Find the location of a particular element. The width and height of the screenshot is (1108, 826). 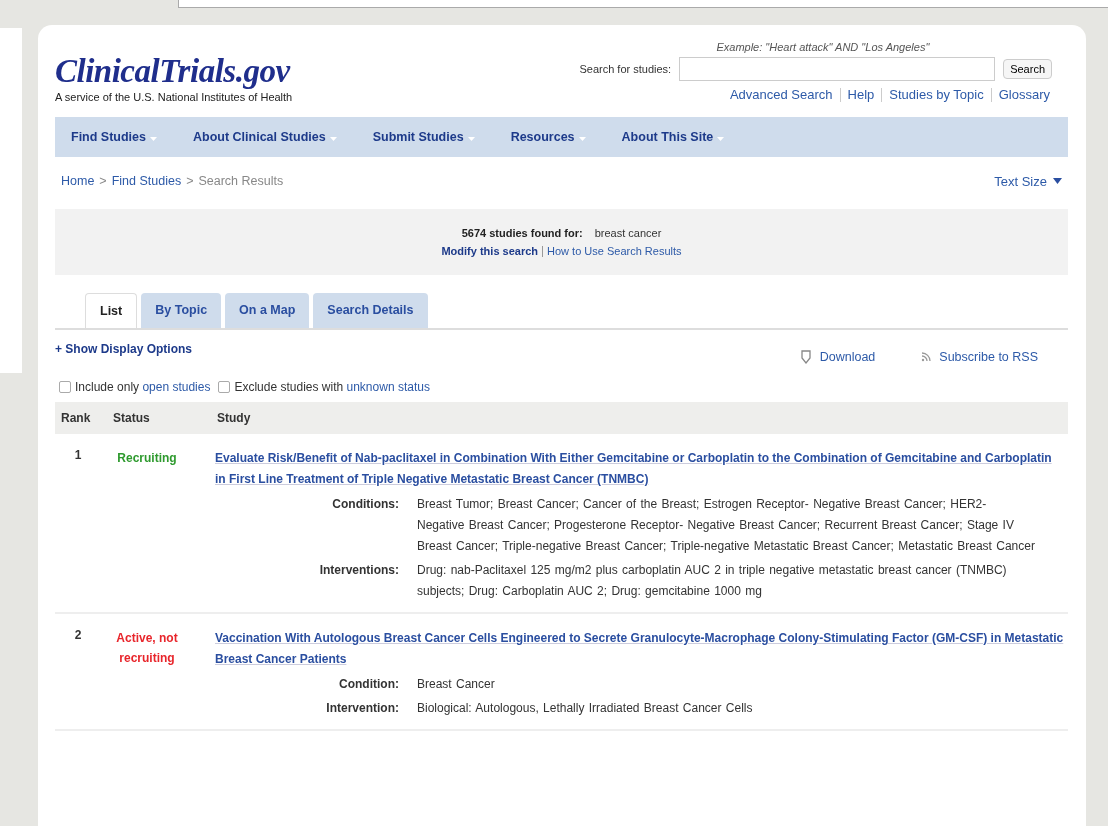

nav-menu-item: Resources is located at coordinates (548, 137).